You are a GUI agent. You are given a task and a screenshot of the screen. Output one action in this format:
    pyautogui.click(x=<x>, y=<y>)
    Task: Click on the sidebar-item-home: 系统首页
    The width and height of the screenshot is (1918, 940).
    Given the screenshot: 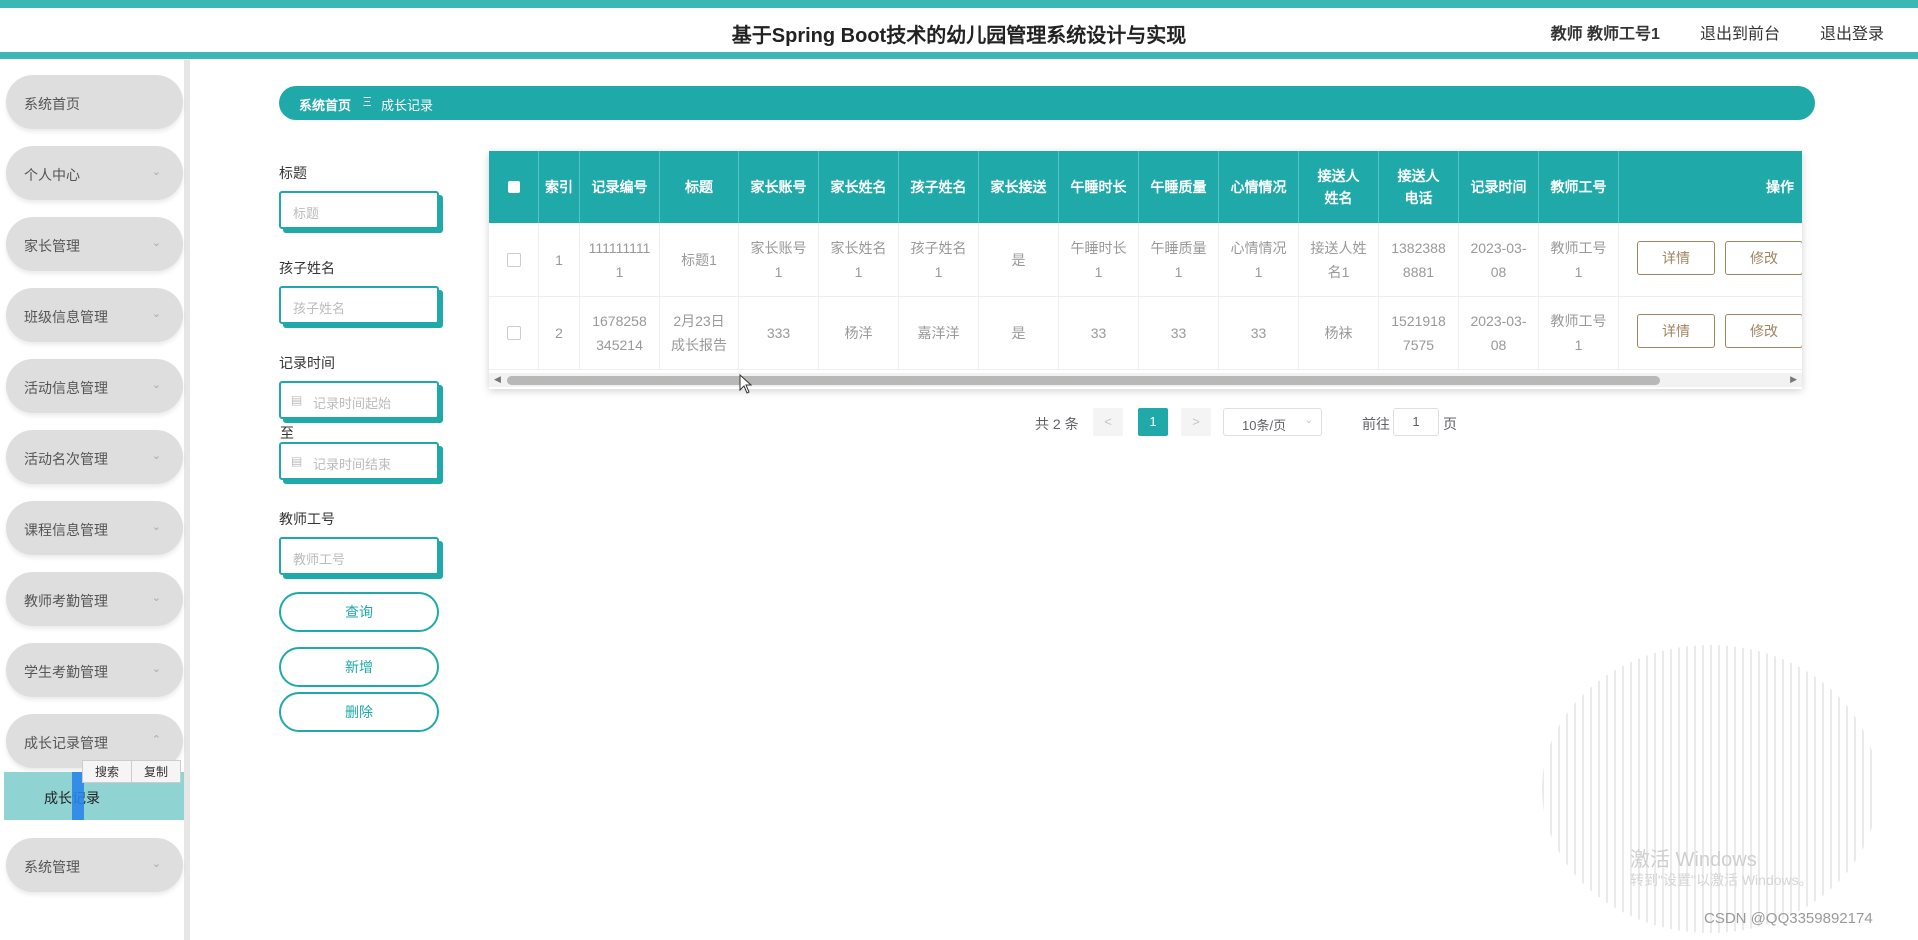 What is the action you would take?
    pyautogui.click(x=94, y=102)
    